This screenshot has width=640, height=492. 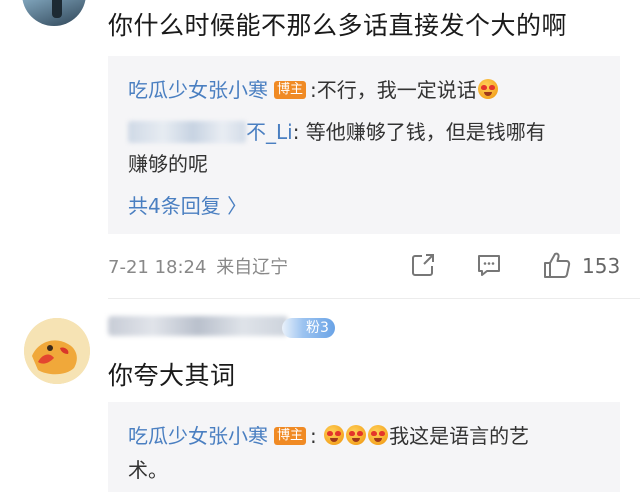 What do you see at coordinates (601, 266) in the screenshot?
I see `like-count: 153` at bounding box center [601, 266].